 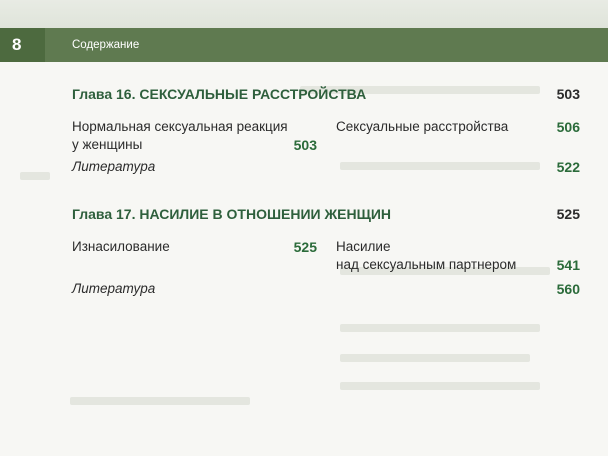 I want to click on toc-entry-label-line1: Насилие, so click(x=363, y=246).